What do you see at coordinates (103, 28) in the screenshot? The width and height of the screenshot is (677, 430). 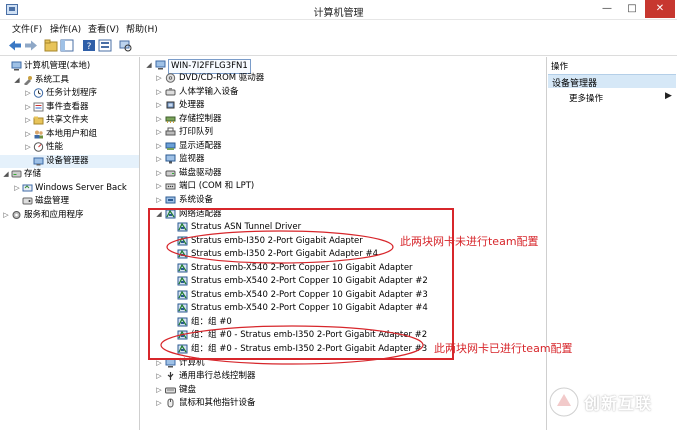 I see `menu-view: 查看(V)` at bounding box center [103, 28].